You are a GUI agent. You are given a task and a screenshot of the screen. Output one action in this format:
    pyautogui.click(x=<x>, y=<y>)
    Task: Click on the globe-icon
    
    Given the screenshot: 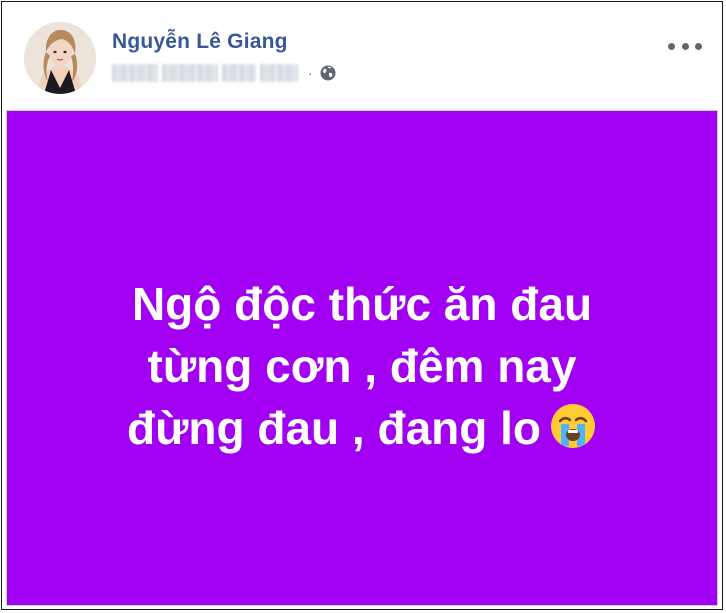 What is the action you would take?
    pyautogui.click(x=328, y=73)
    